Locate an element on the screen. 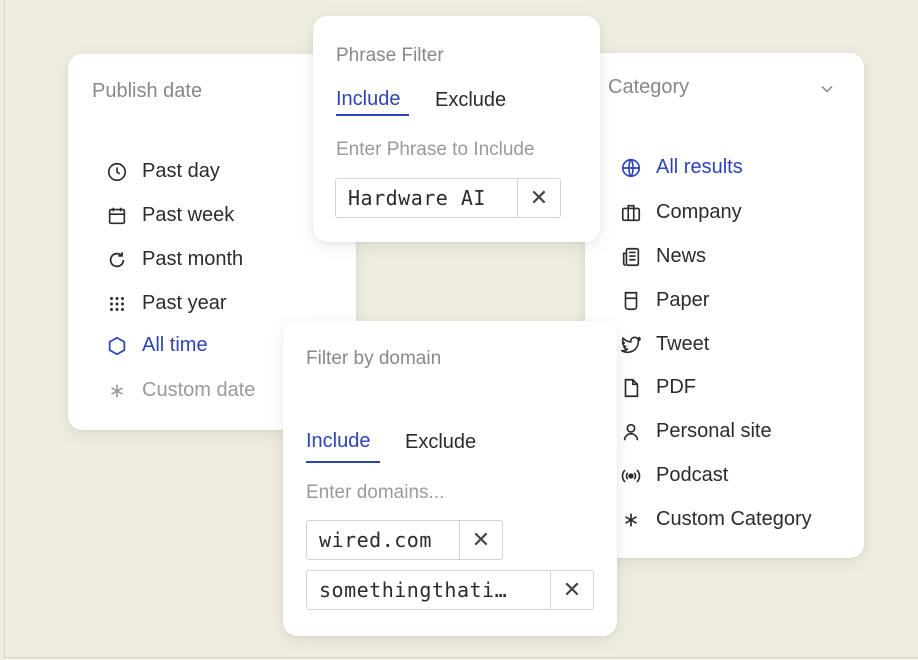 Image resolution: width=918 pixels, height=660 pixels. publish-option-past-day: Past day is located at coordinates (163, 171).